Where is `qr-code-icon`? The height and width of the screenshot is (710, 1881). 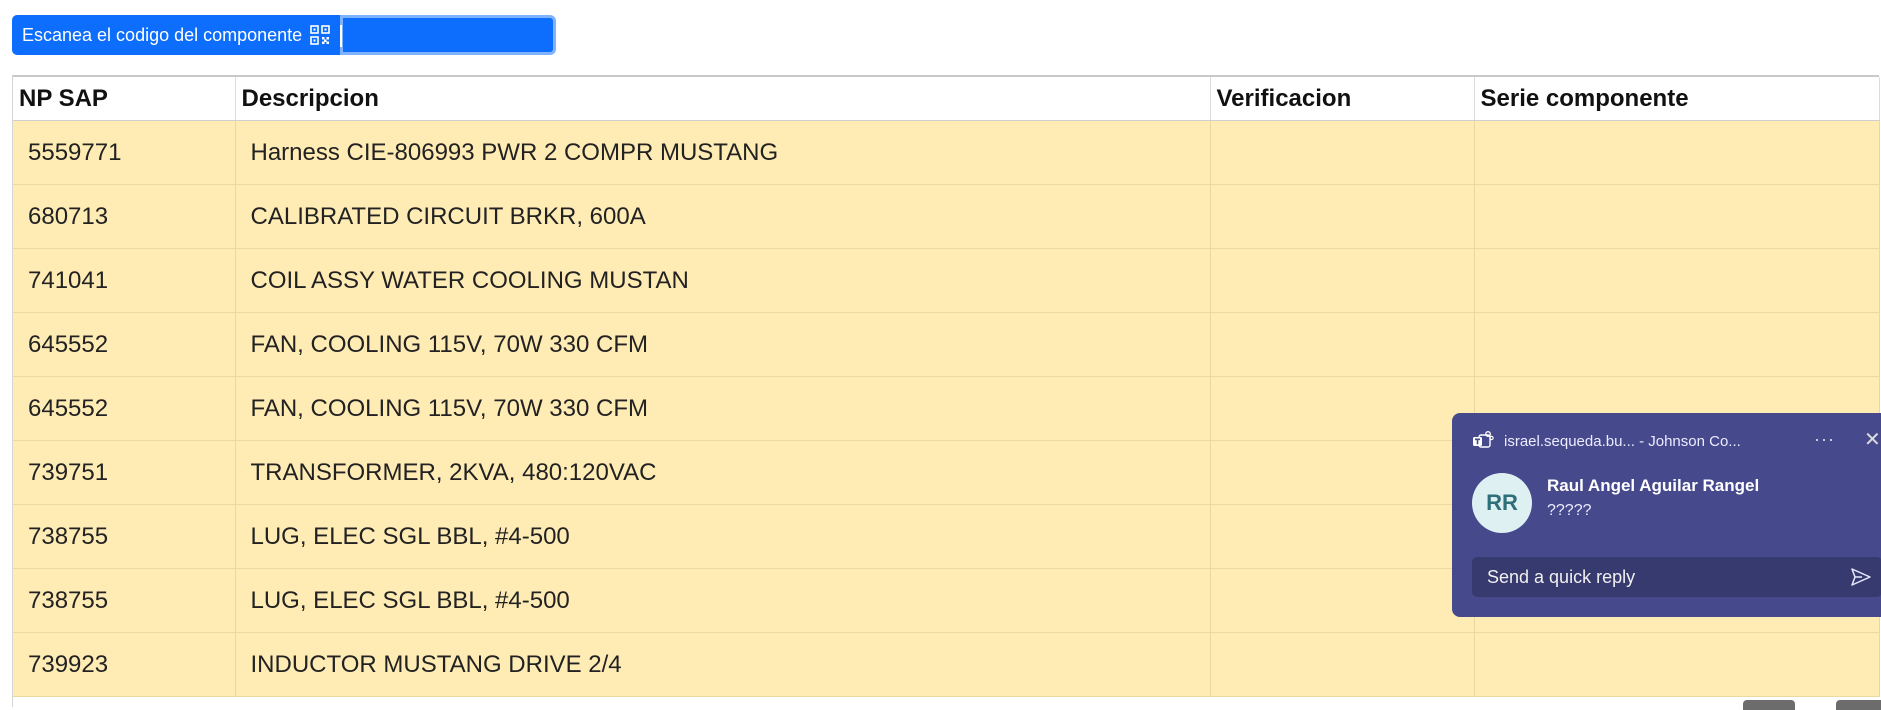
qr-code-icon is located at coordinates (320, 35).